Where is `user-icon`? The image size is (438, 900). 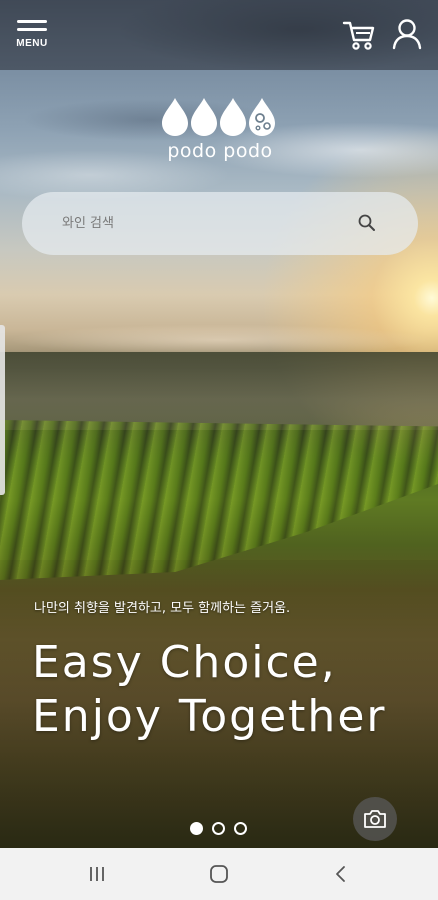 user-icon is located at coordinates (407, 34).